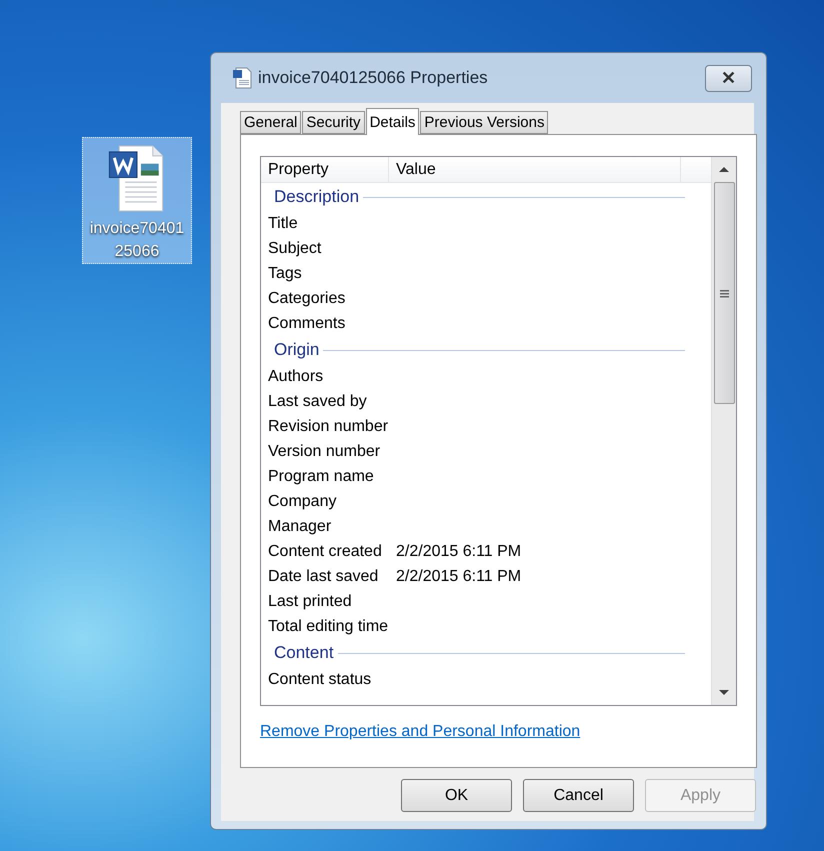 This screenshot has width=824, height=851. I want to click on scrollbar, so click(723, 431).